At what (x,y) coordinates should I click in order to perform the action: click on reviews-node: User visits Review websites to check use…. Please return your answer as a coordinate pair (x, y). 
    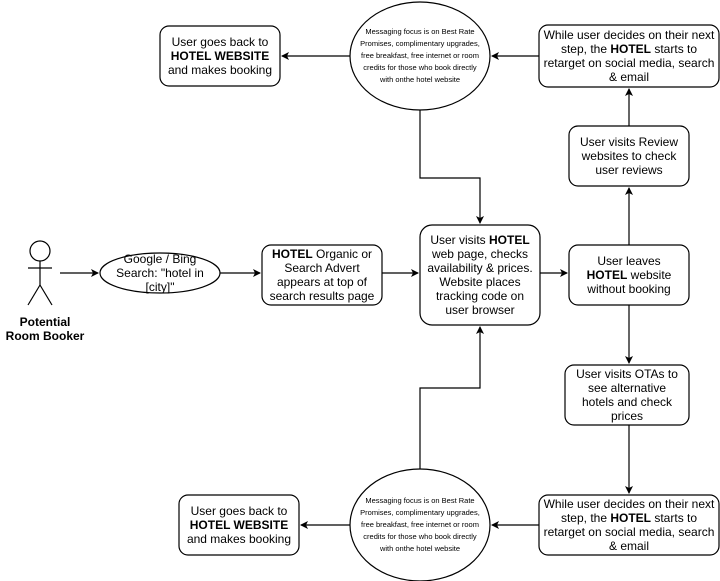
    Looking at the image, I should click on (629, 156).